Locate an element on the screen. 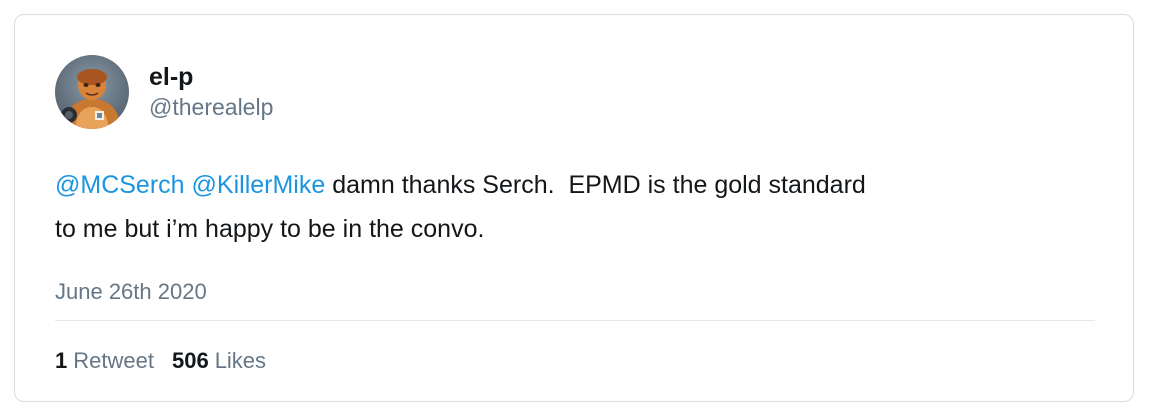 The image size is (1150, 418). retweets-stat: 1 Retweet is located at coordinates (104, 361).